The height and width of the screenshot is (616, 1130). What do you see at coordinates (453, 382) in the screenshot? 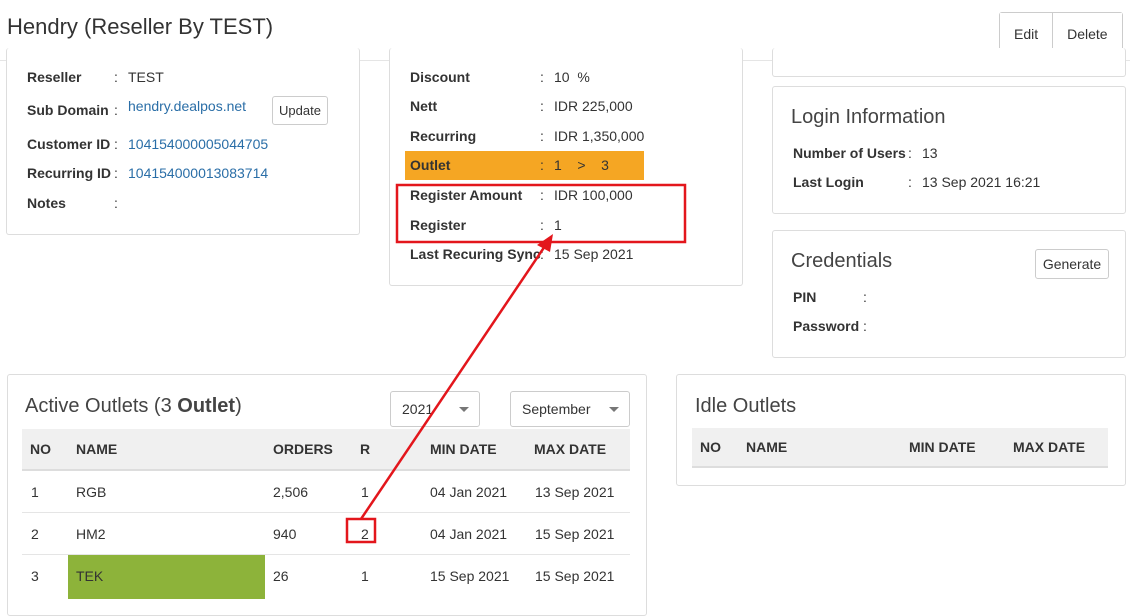
I see `annotation-arrow-line` at bounding box center [453, 382].